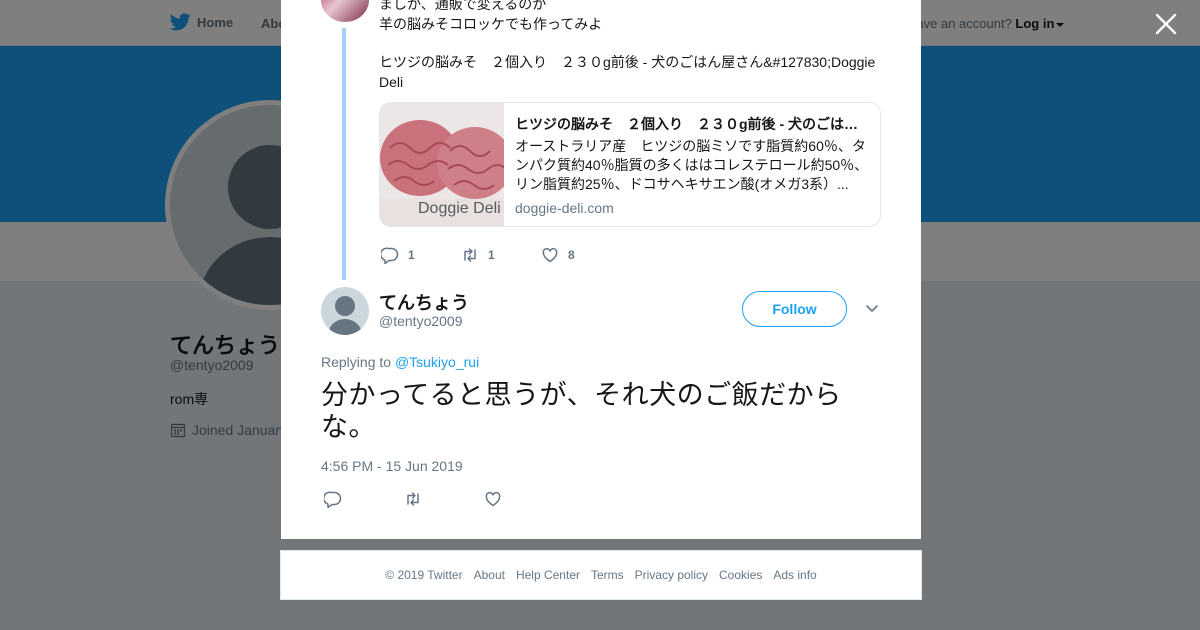 This screenshot has width=1200, height=630. I want to click on footer-link-terms: Terms, so click(607, 575).